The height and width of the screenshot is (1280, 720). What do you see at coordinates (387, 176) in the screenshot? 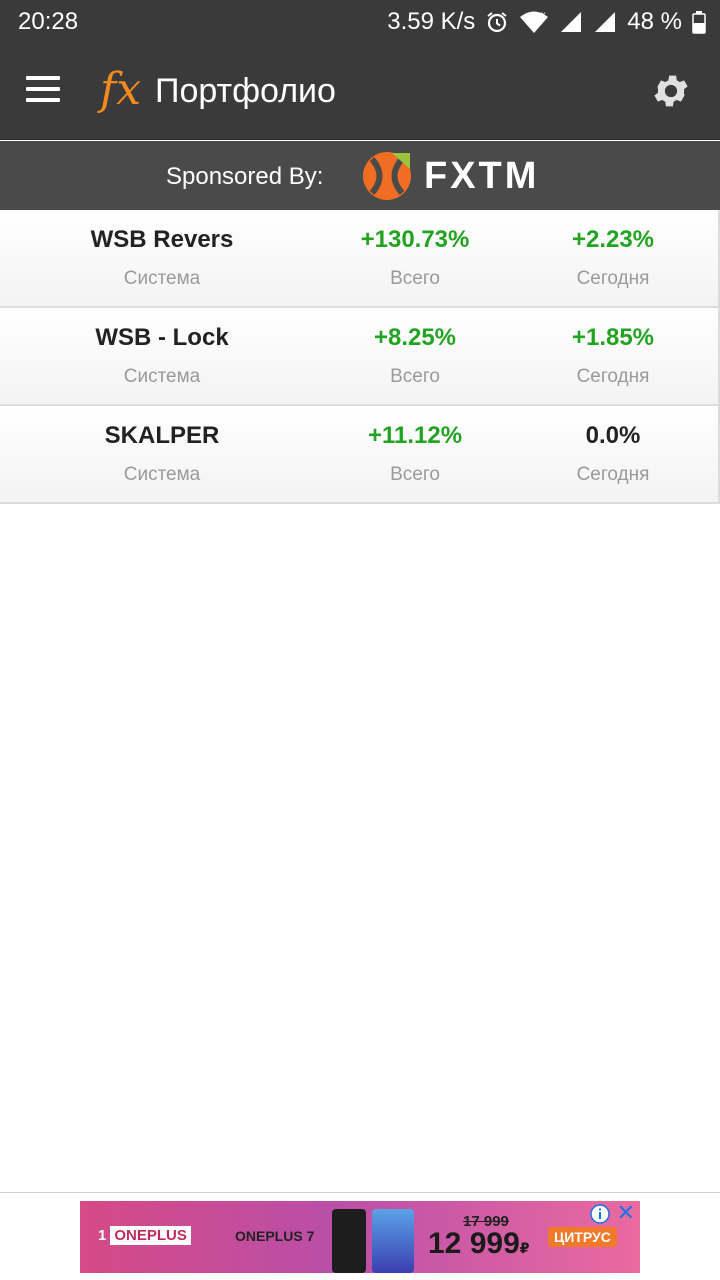
I see `fxtm-logo-icon` at bounding box center [387, 176].